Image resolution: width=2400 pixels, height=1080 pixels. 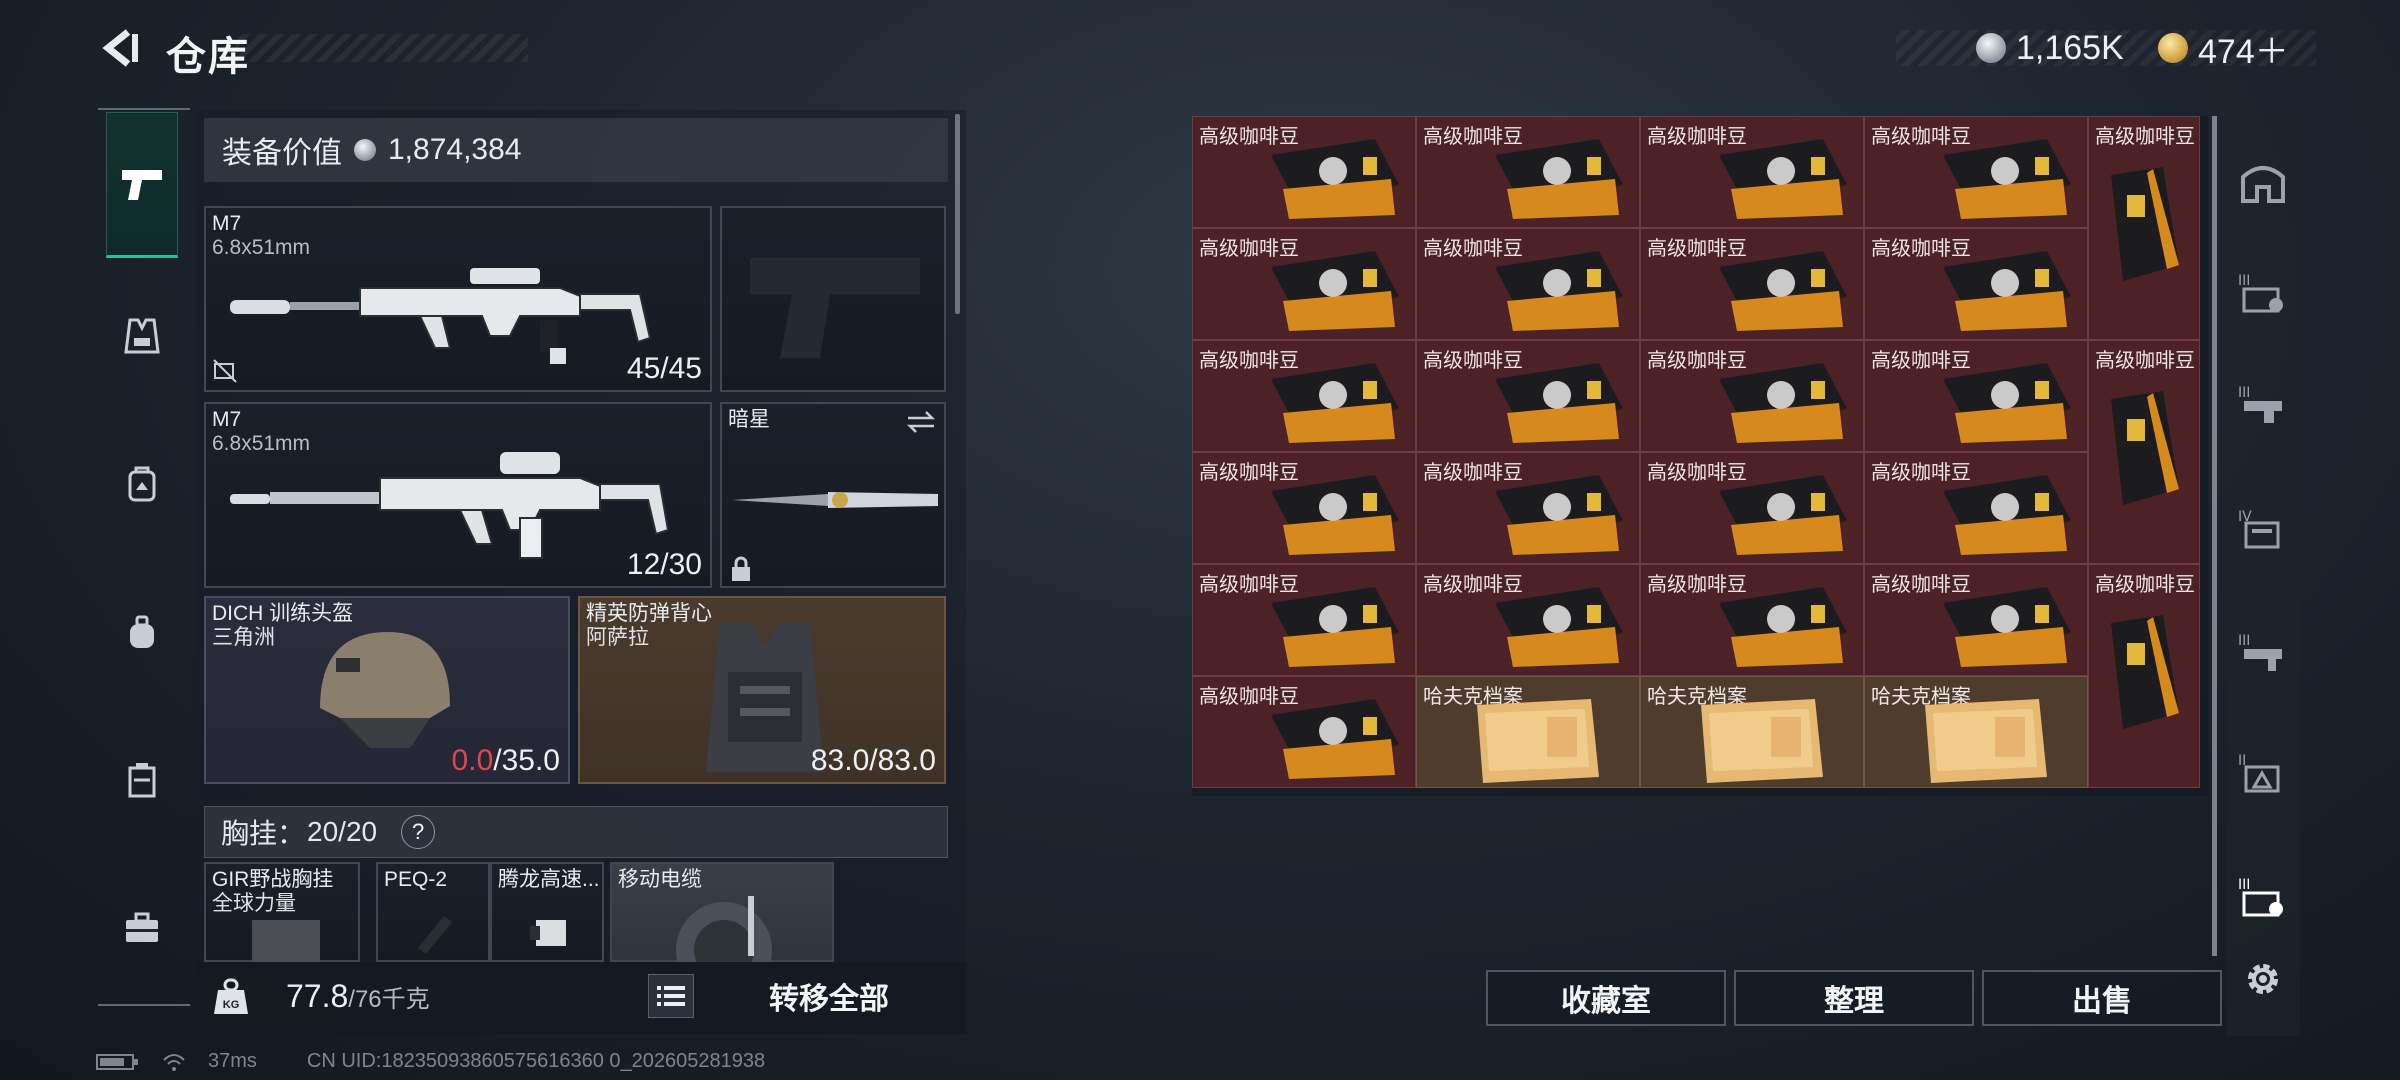 What do you see at coordinates (2223, 48) in the screenshot?
I see `gold-currency: 474＋` at bounding box center [2223, 48].